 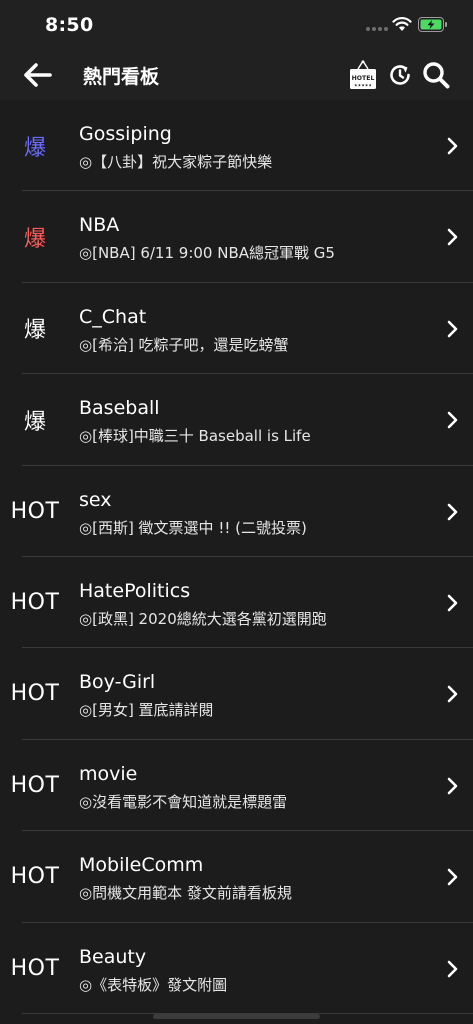 I want to click on board-row: HOT Beauty ◎《表特板》發文附圖, so click(x=236, y=968).